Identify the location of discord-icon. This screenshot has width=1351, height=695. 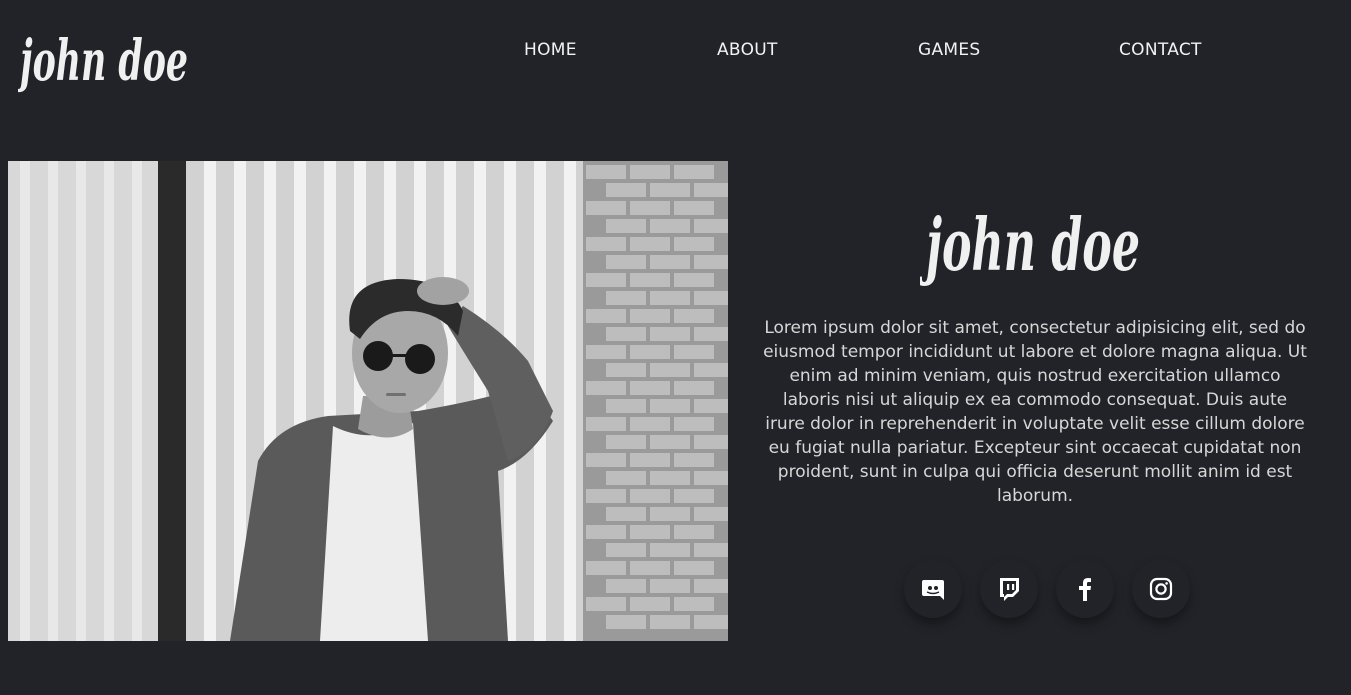
(933, 590).